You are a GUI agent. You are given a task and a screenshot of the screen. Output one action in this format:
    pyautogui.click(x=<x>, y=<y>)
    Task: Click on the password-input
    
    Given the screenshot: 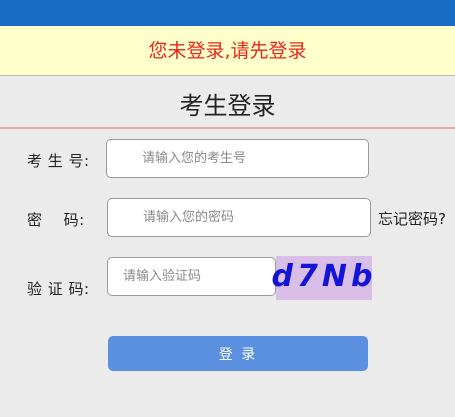 What is the action you would take?
    pyautogui.click(x=239, y=217)
    